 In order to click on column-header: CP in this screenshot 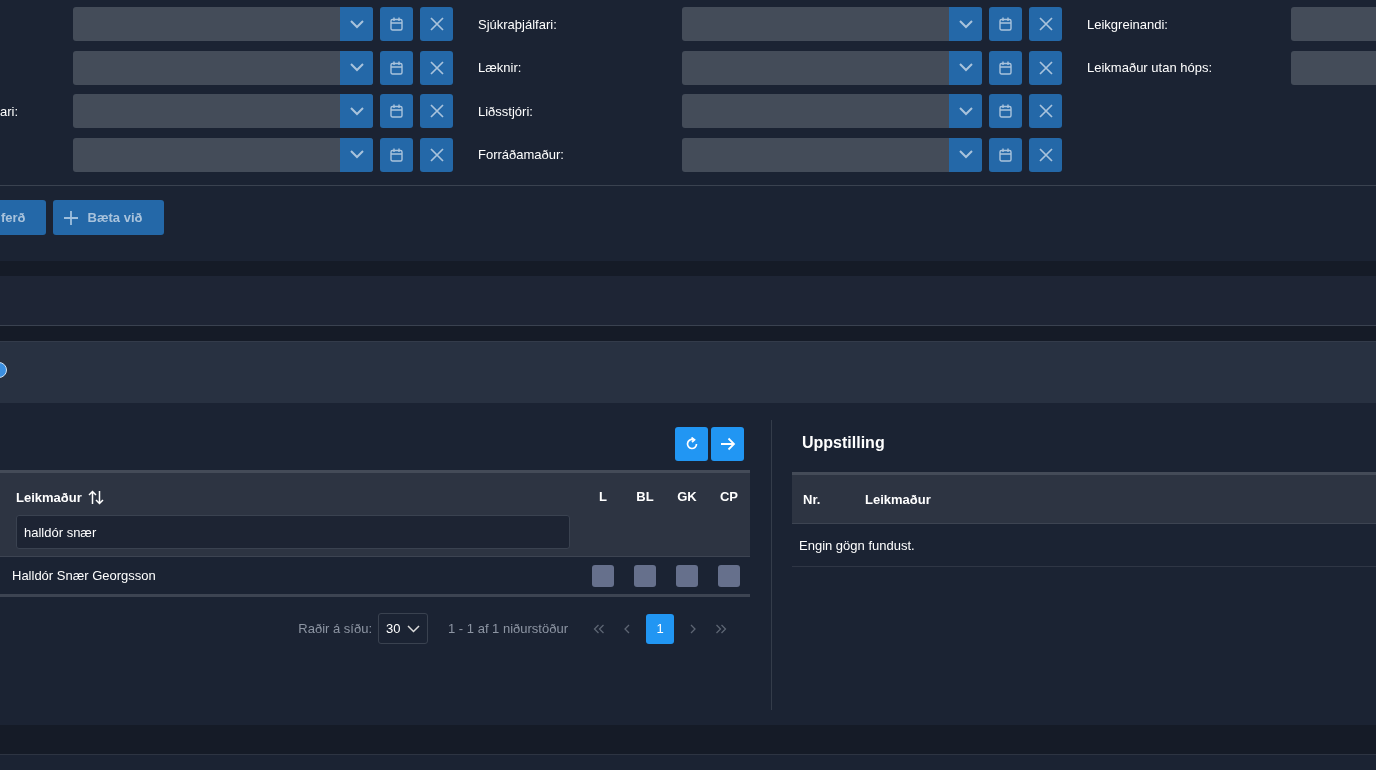, I will do `click(729, 497)`.